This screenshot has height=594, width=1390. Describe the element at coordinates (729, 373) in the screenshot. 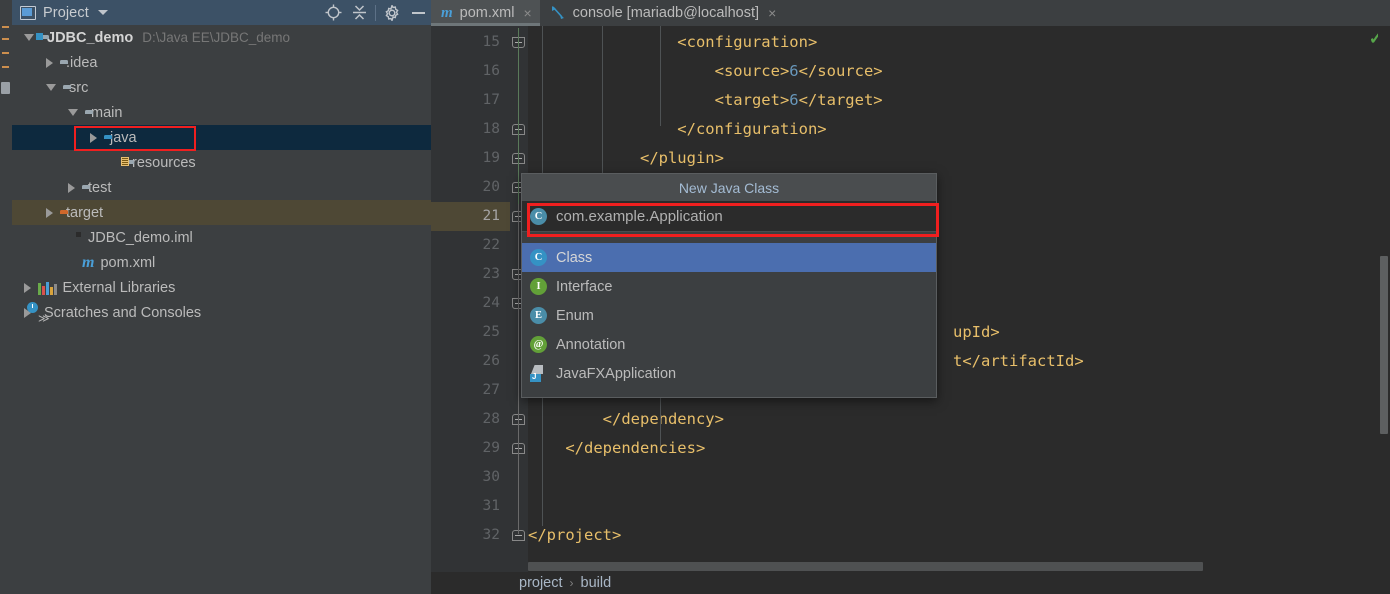

I see `kind-item-javafxapplication: JavaFXApplication` at that location.